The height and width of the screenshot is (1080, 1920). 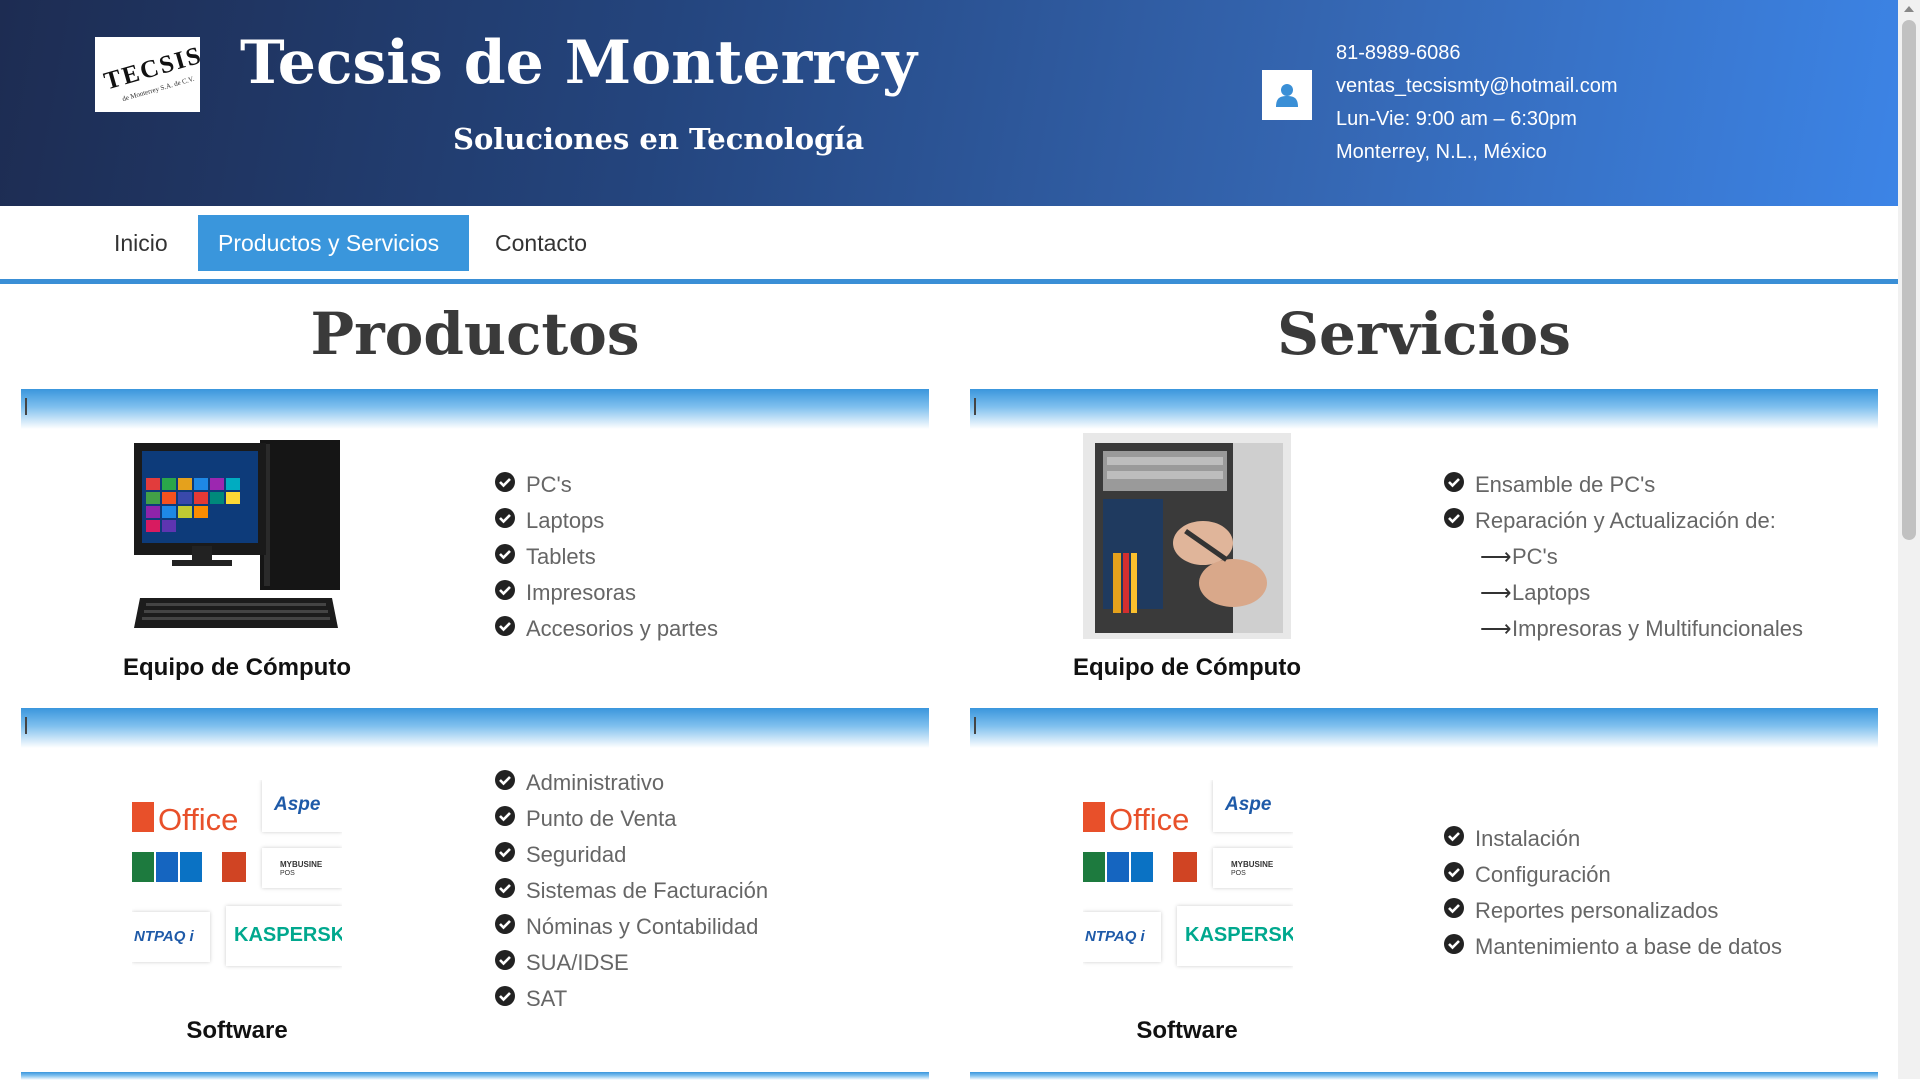 I want to click on list-item: SAT, so click(x=631, y=999).